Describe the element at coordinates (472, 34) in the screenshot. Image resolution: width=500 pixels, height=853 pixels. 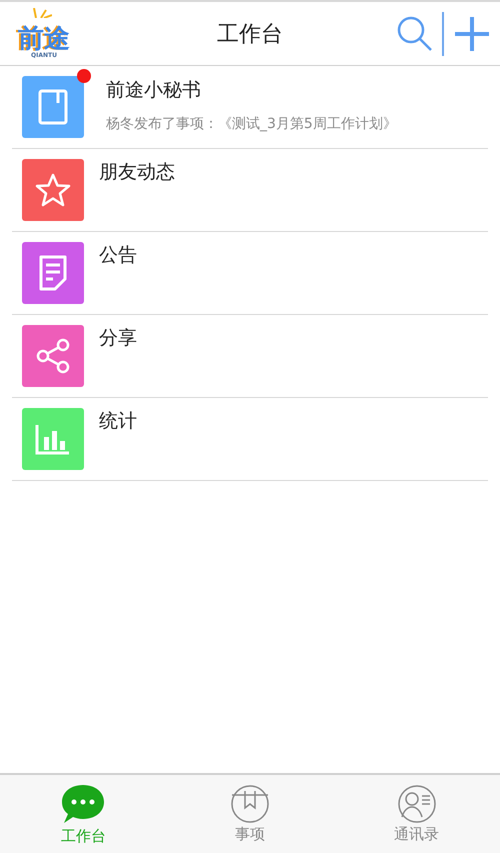
I see `add-icon` at that location.